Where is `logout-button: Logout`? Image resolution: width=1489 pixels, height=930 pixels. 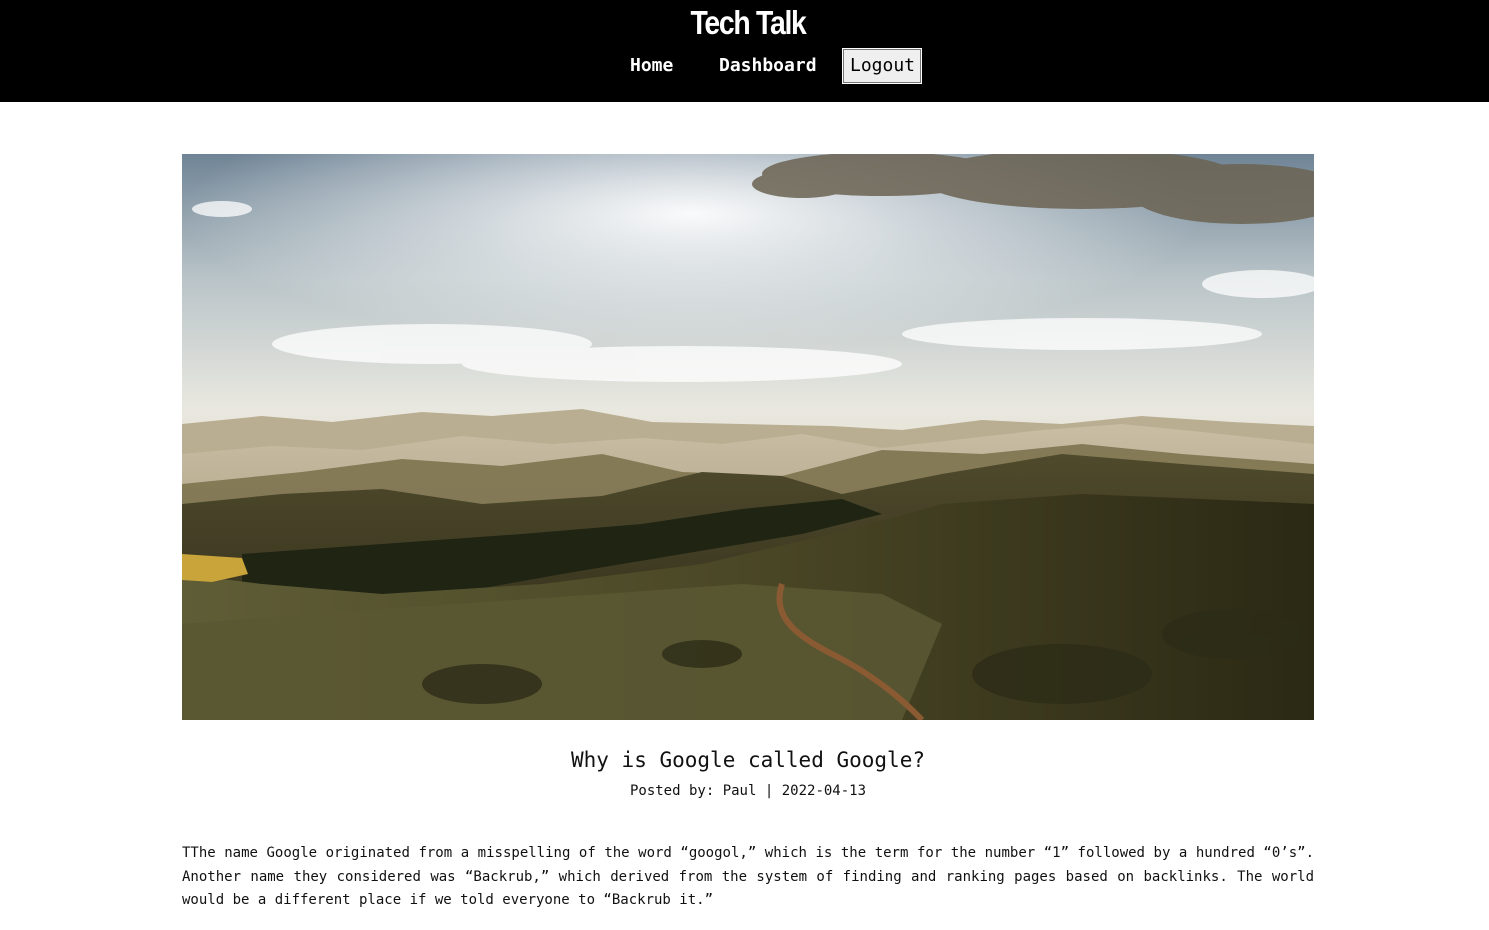
logout-button: Logout is located at coordinates (882, 66).